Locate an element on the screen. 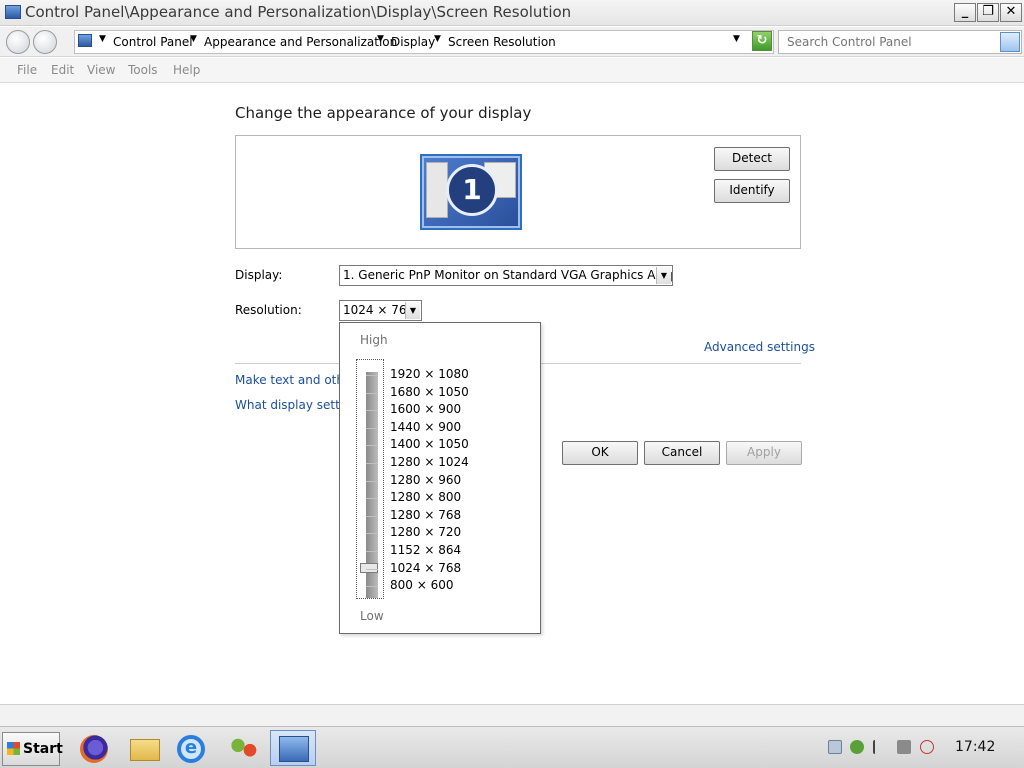  breadcrumb-screen-resolution: Screen Resolution is located at coordinates (502, 42).